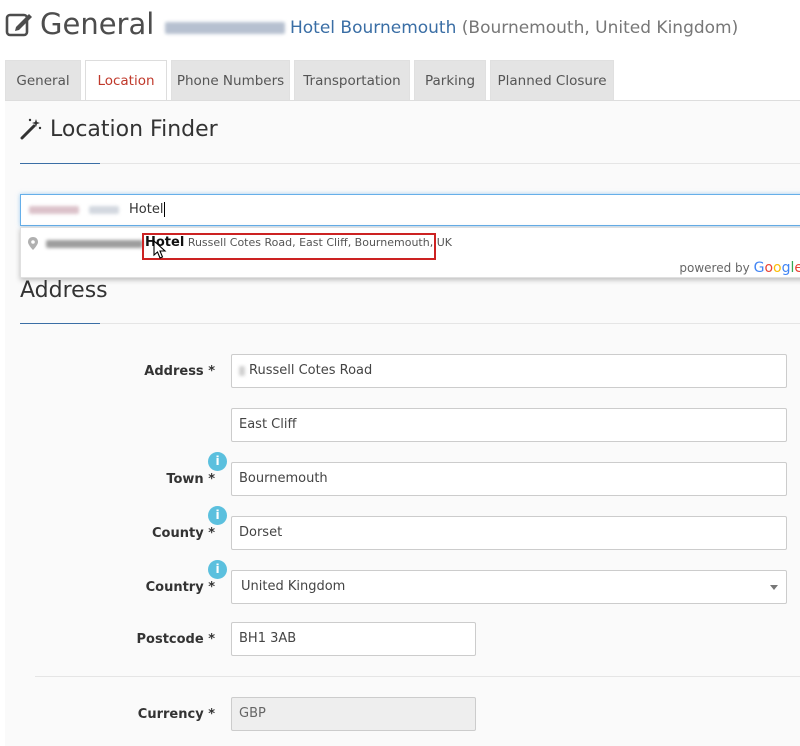 The height and width of the screenshot is (746, 800). I want to click on page-title: General, so click(97, 24).